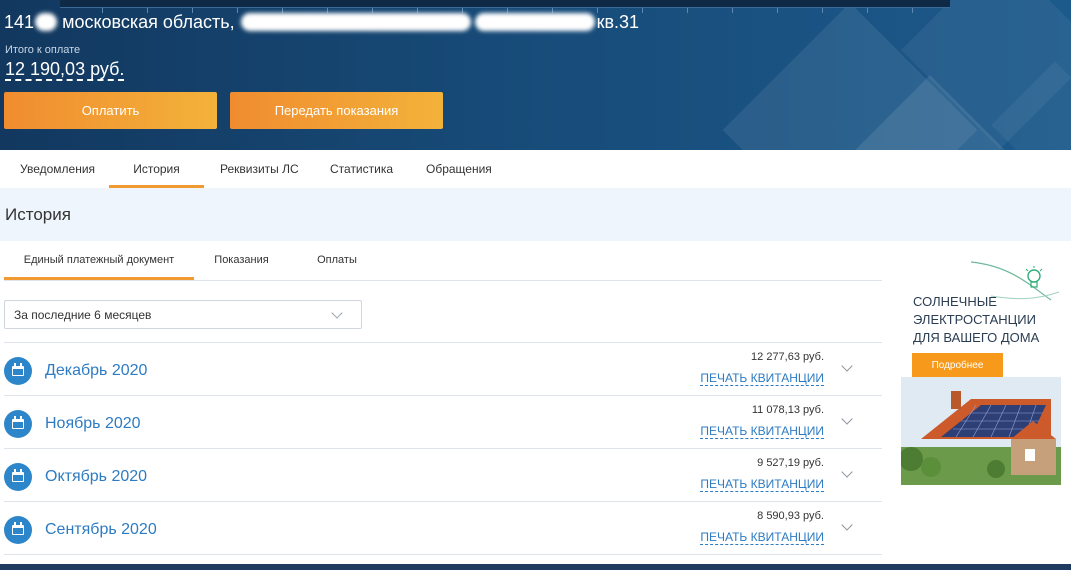 This screenshot has height=570, width=1071. What do you see at coordinates (337, 260) in the screenshot?
I see `subtab-payments: Оплаты` at bounding box center [337, 260].